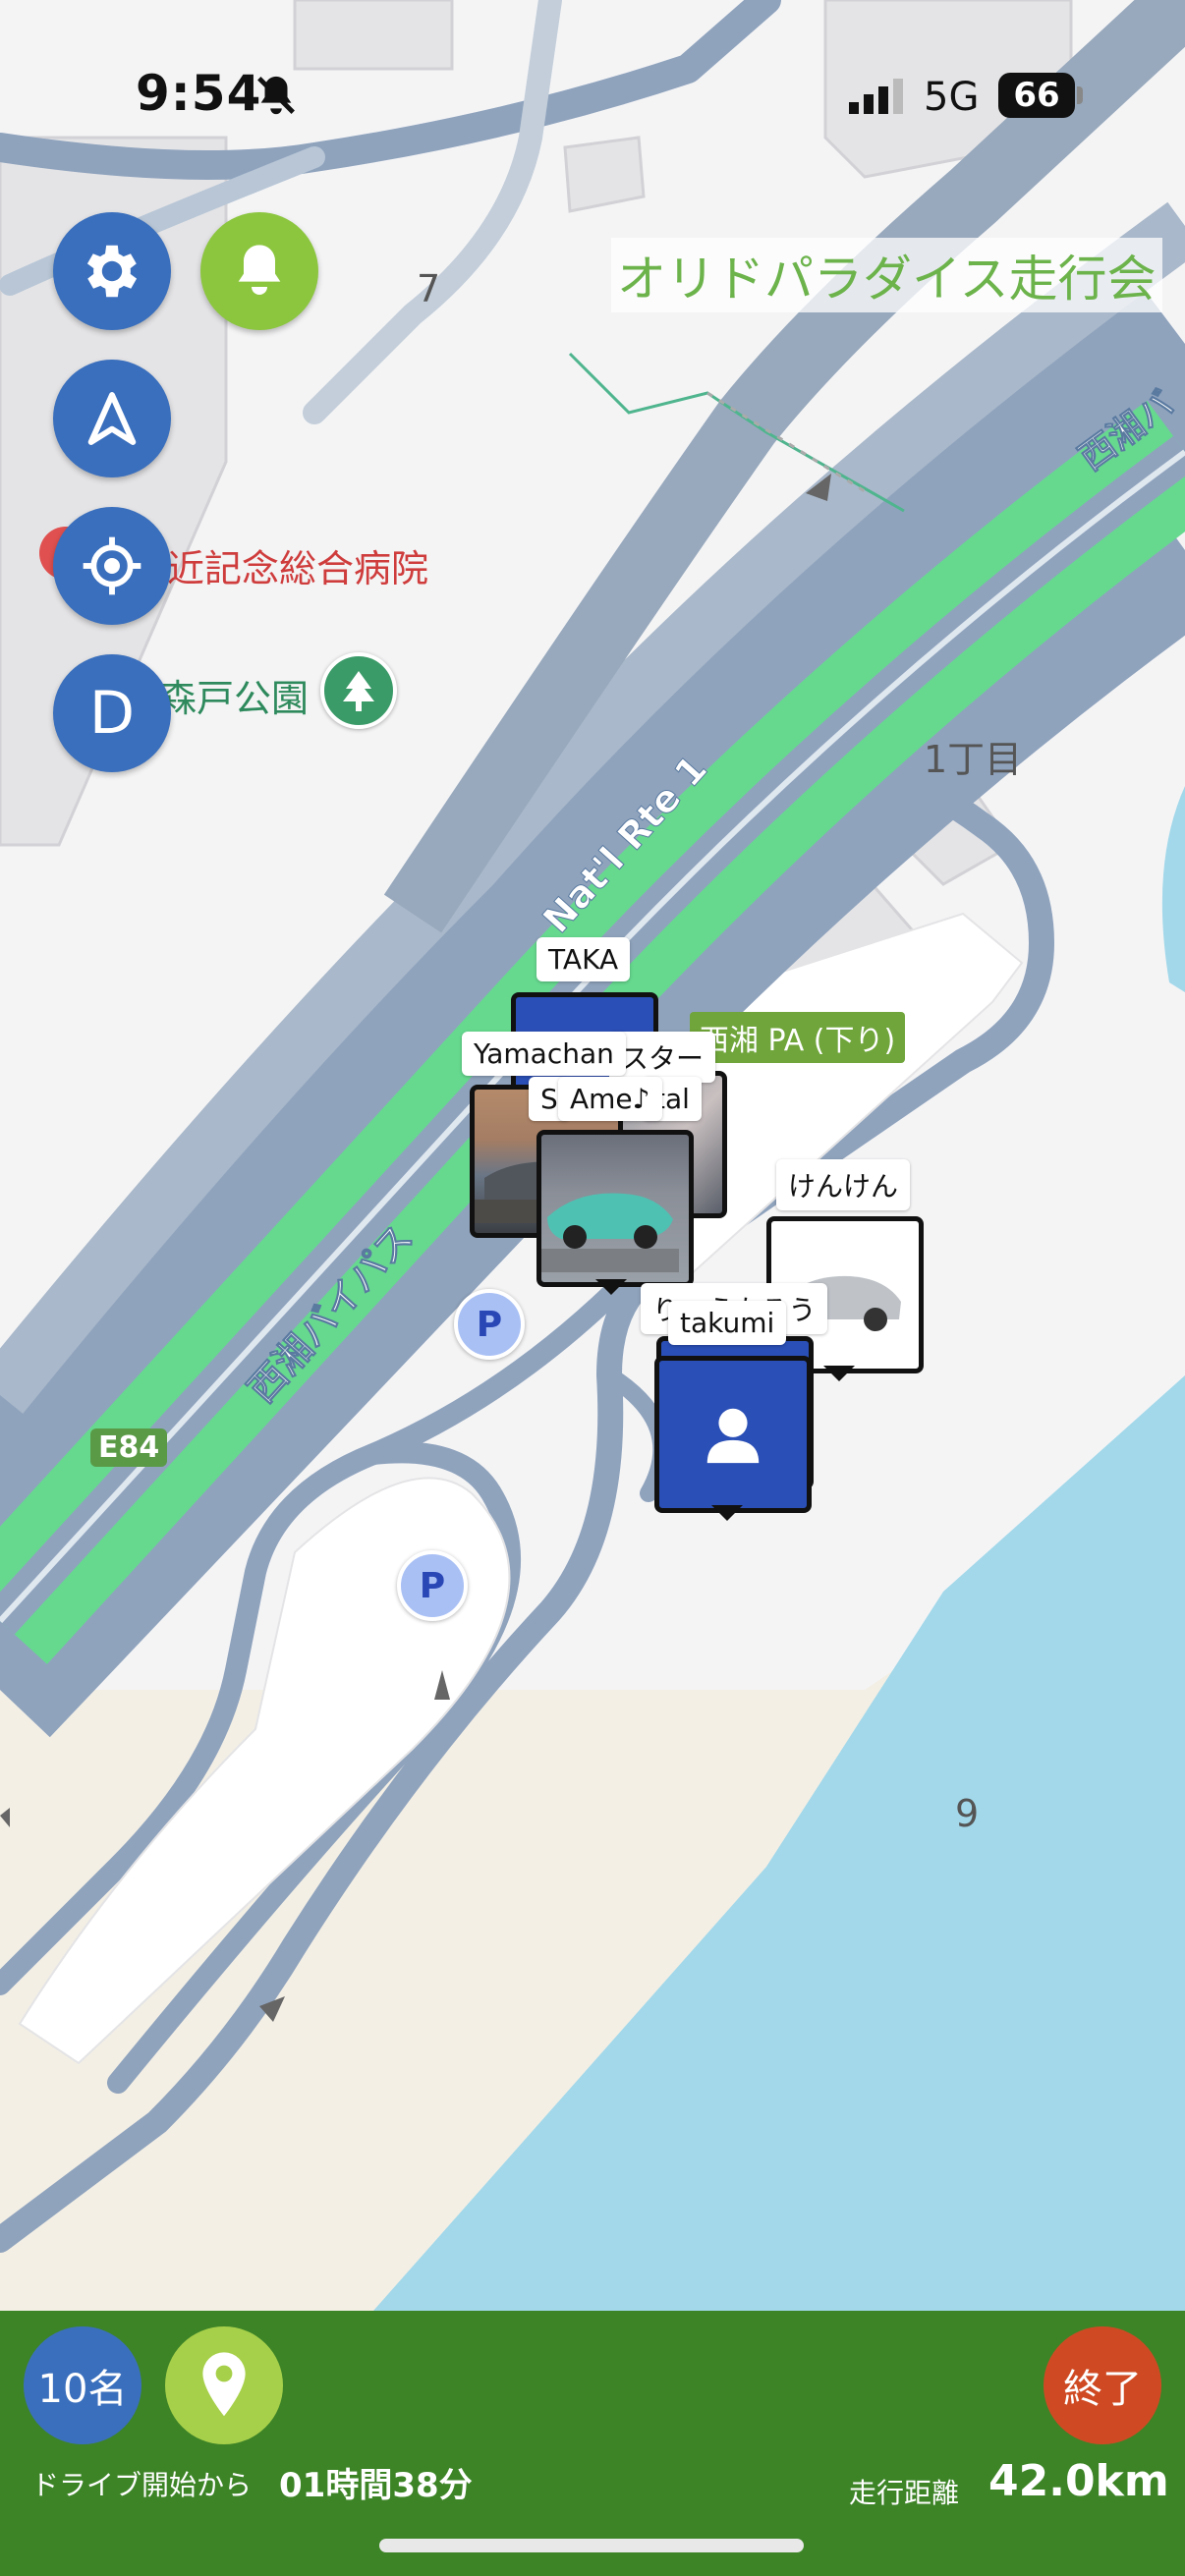  What do you see at coordinates (358, 690) in the screenshot?
I see `tree-icon` at bounding box center [358, 690].